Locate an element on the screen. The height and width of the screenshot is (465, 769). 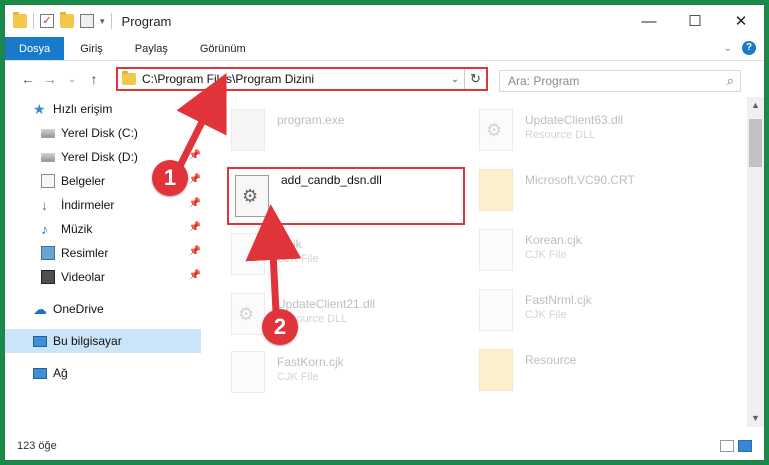
scroll-down-icon: ▼ is located at coordinates (755, 418).